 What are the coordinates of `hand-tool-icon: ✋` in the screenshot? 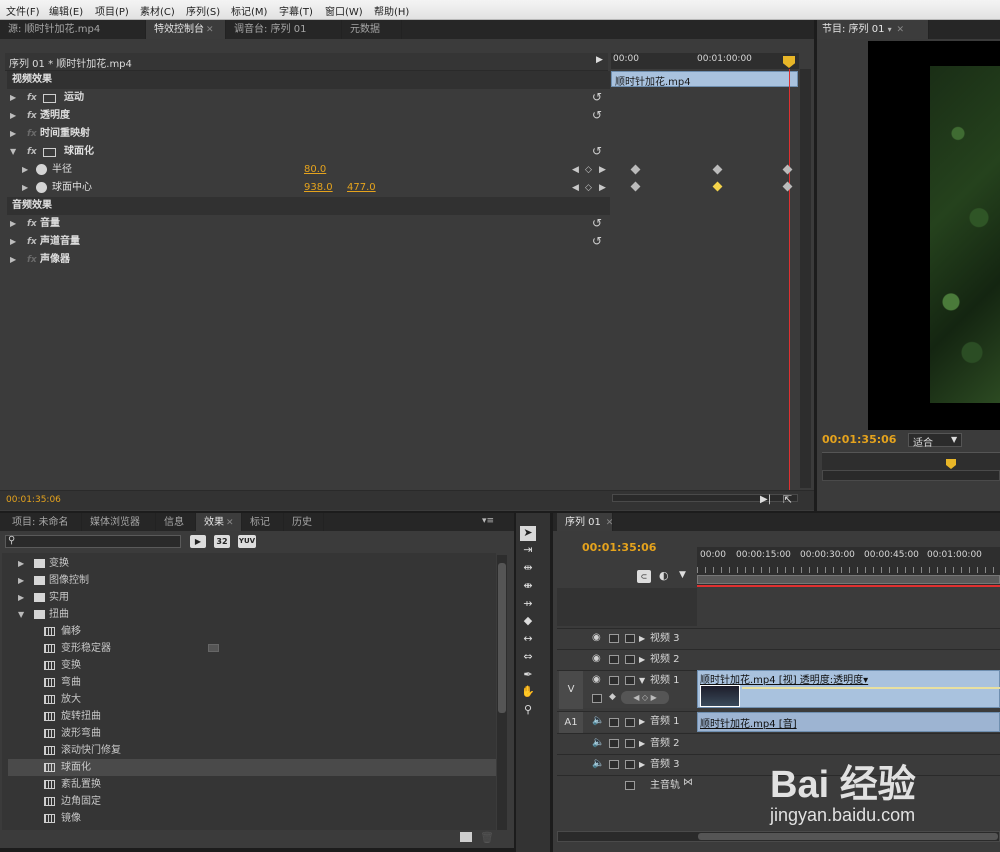 It's located at (528, 692).